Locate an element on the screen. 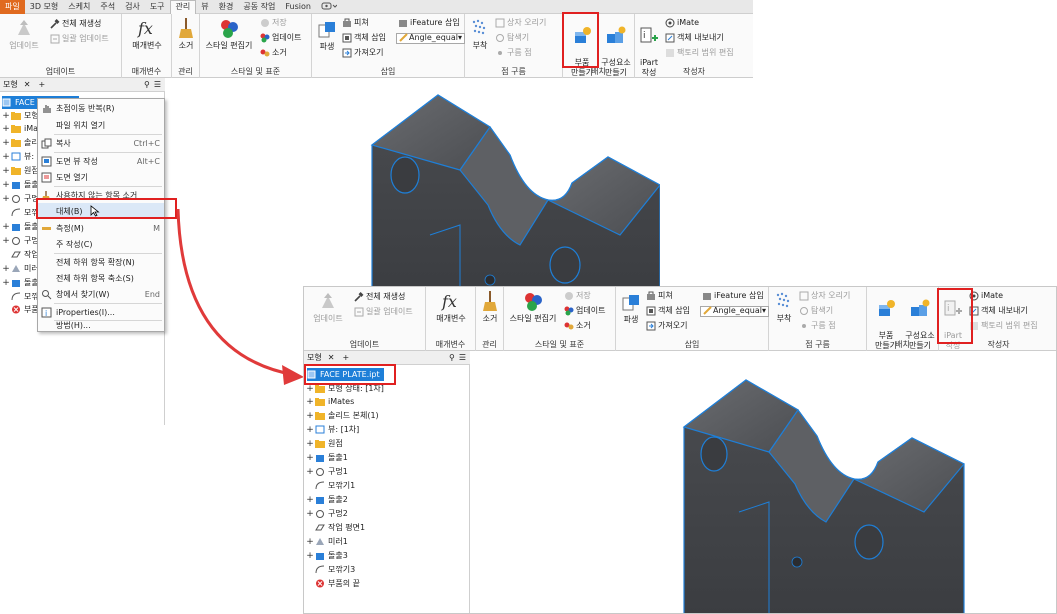 The height and width of the screenshot is (614, 1057). tree-item: + 구멍1 is located at coordinates (327, 471).